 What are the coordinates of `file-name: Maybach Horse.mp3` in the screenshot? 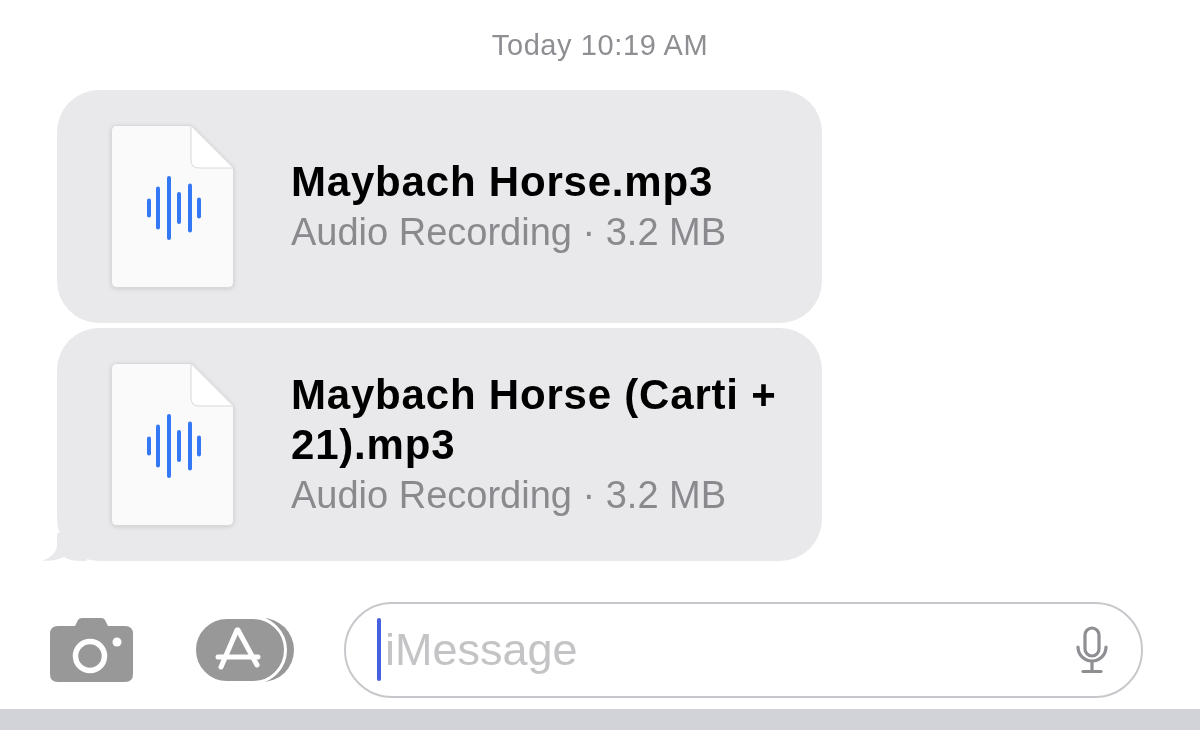 It's located at (503, 181).